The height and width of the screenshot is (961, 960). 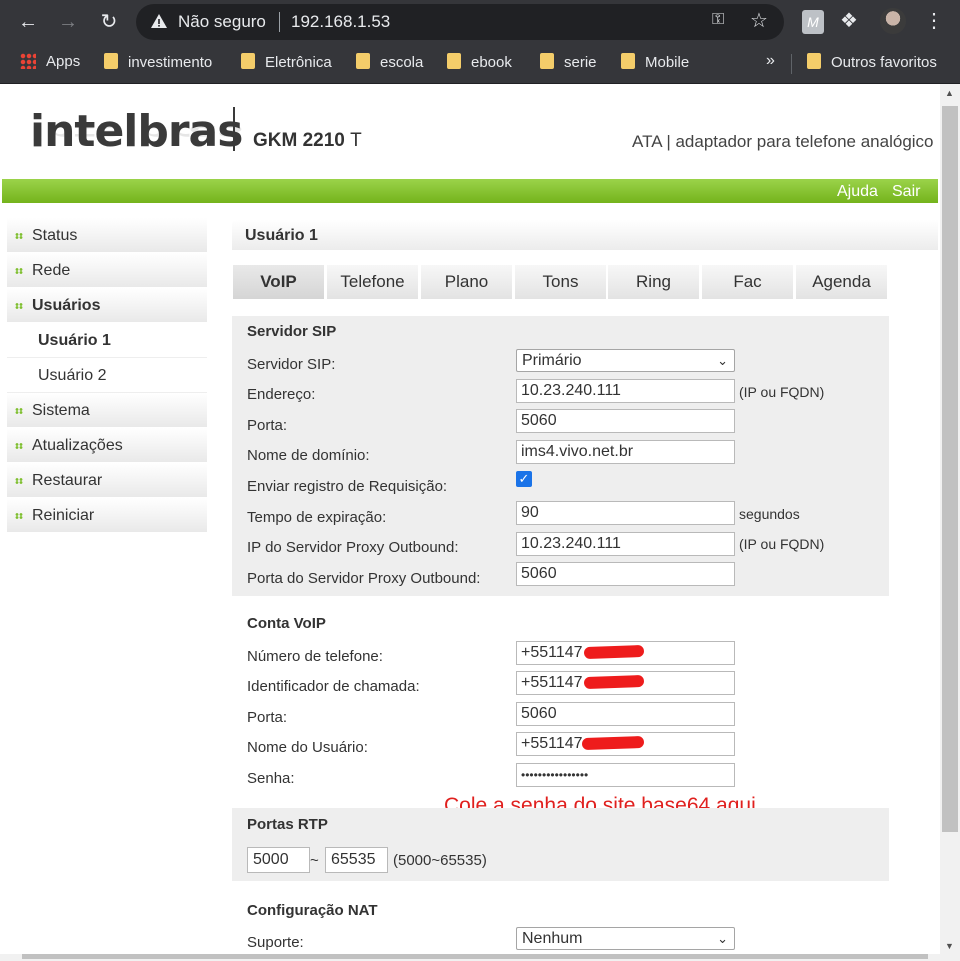 What do you see at coordinates (281, 235) in the screenshot?
I see `page-title: Usuário 1` at bounding box center [281, 235].